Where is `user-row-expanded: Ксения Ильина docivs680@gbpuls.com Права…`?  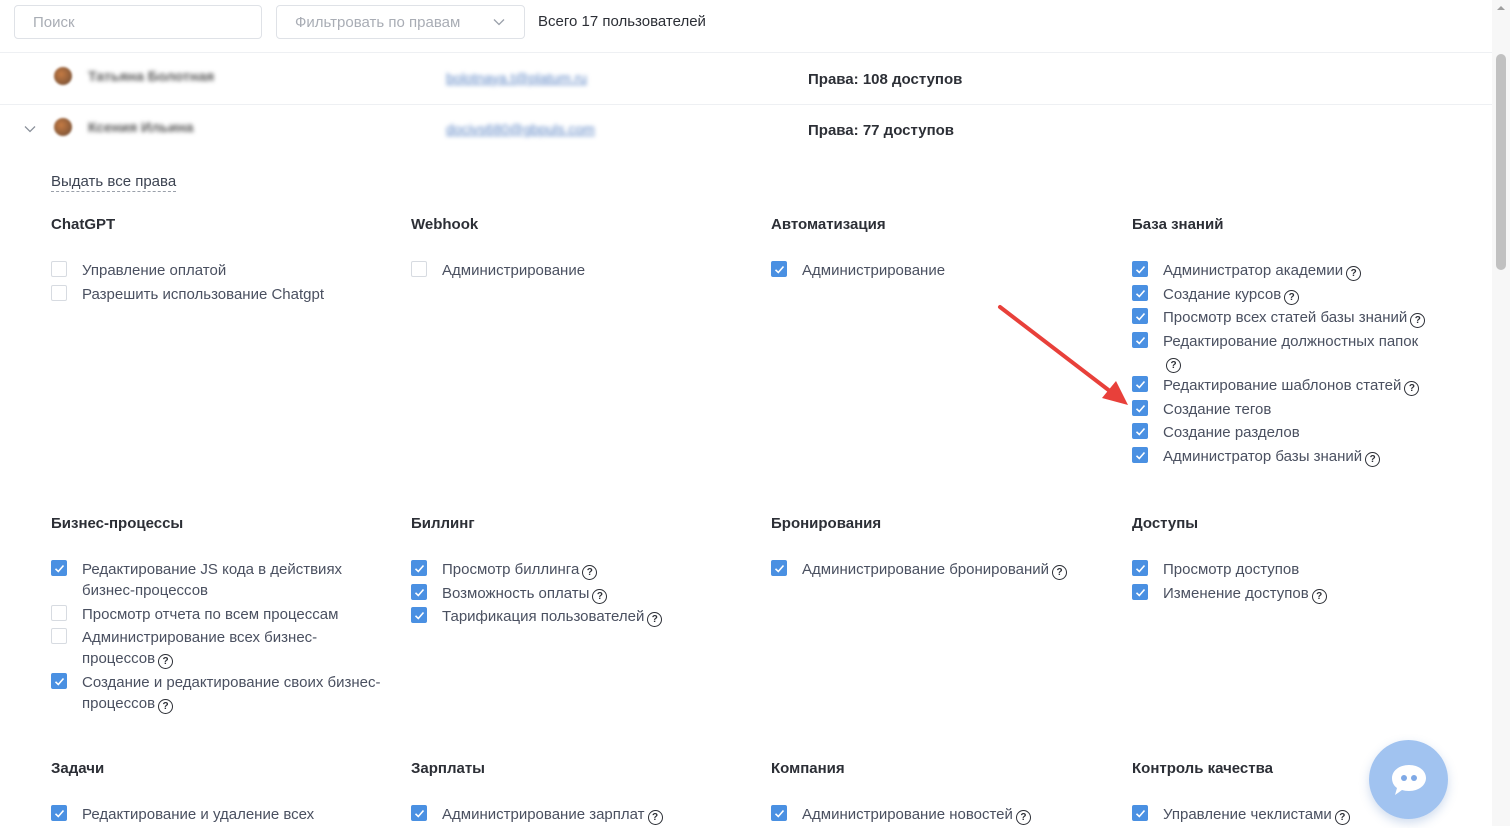
user-row-expanded: Ксения Ильина docivs680@gbpuls.com Права… is located at coordinates (746, 129).